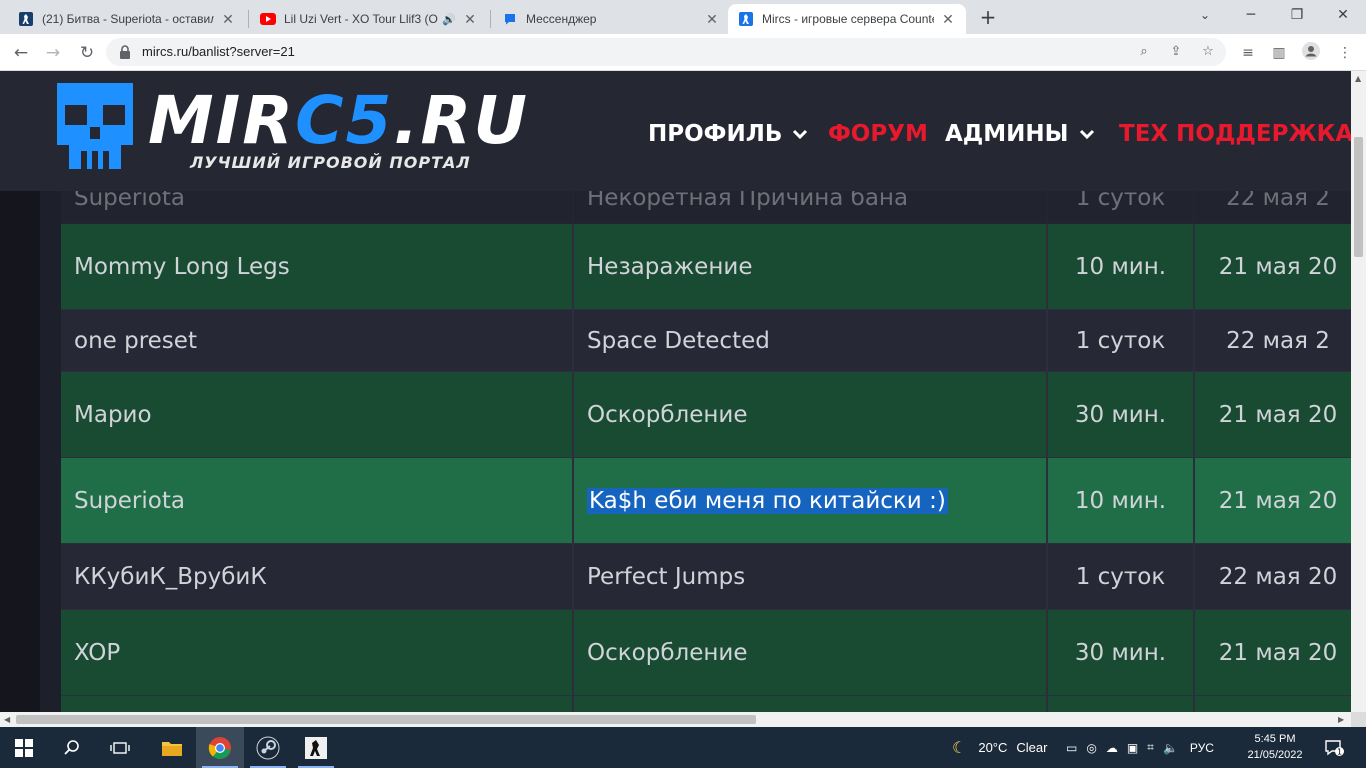 This screenshot has height=768, width=1366. What do you see at coordinates (1279, 53) in the screenshot?
I see `side-panel-icon: ▥` at bounding box center [1279, 53].